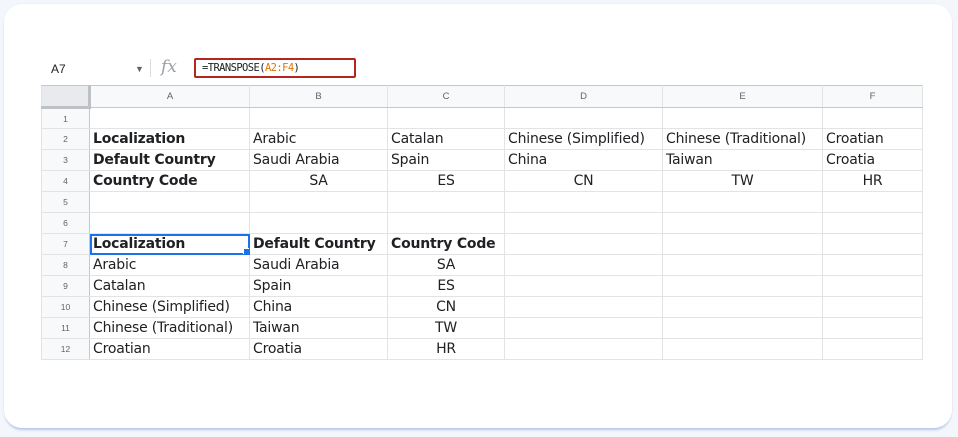 Image resolution: width=958 pixels, height=437 pixels. I want to click on column-header: B, so click(318, 96).